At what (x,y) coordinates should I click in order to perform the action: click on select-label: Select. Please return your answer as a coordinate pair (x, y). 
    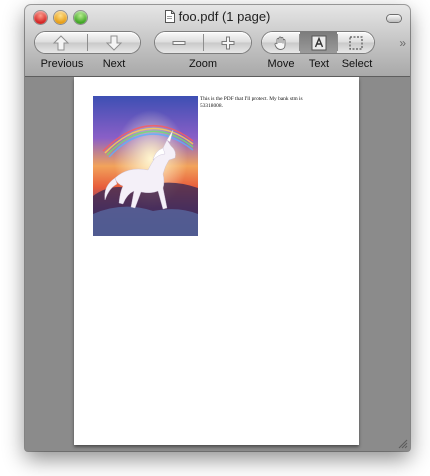
    Looking at the image, I should click on (357, 64).